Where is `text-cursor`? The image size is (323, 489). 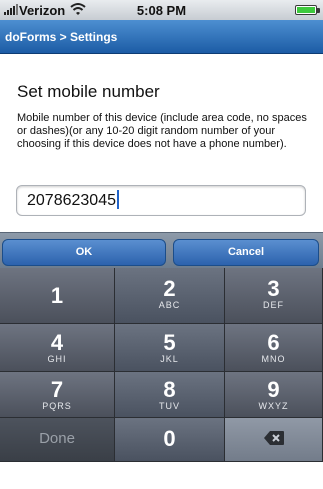
text-cursor is located at coordinates (117, 199).